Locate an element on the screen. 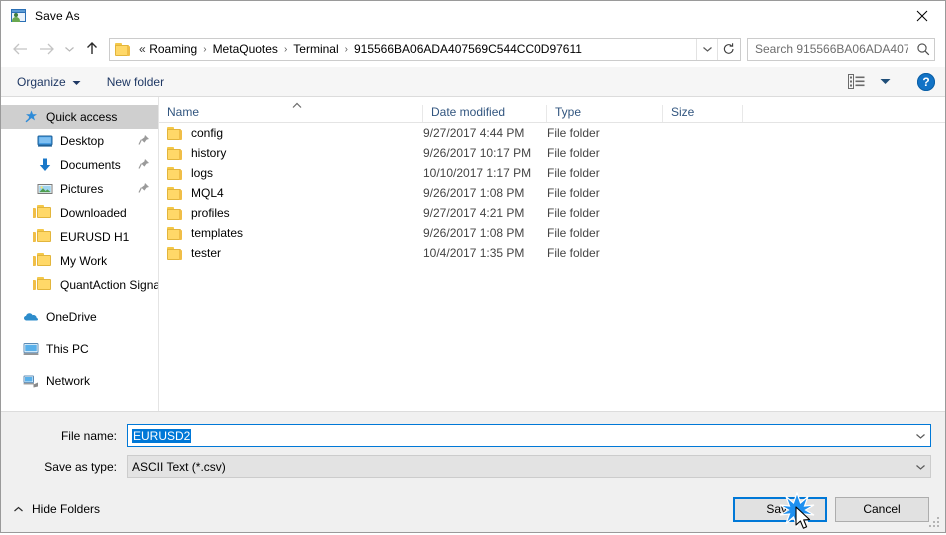 The width and height of the screenshot is (946, 535). sidebar-item-label: Quick access is located at coordinates (82, 117).